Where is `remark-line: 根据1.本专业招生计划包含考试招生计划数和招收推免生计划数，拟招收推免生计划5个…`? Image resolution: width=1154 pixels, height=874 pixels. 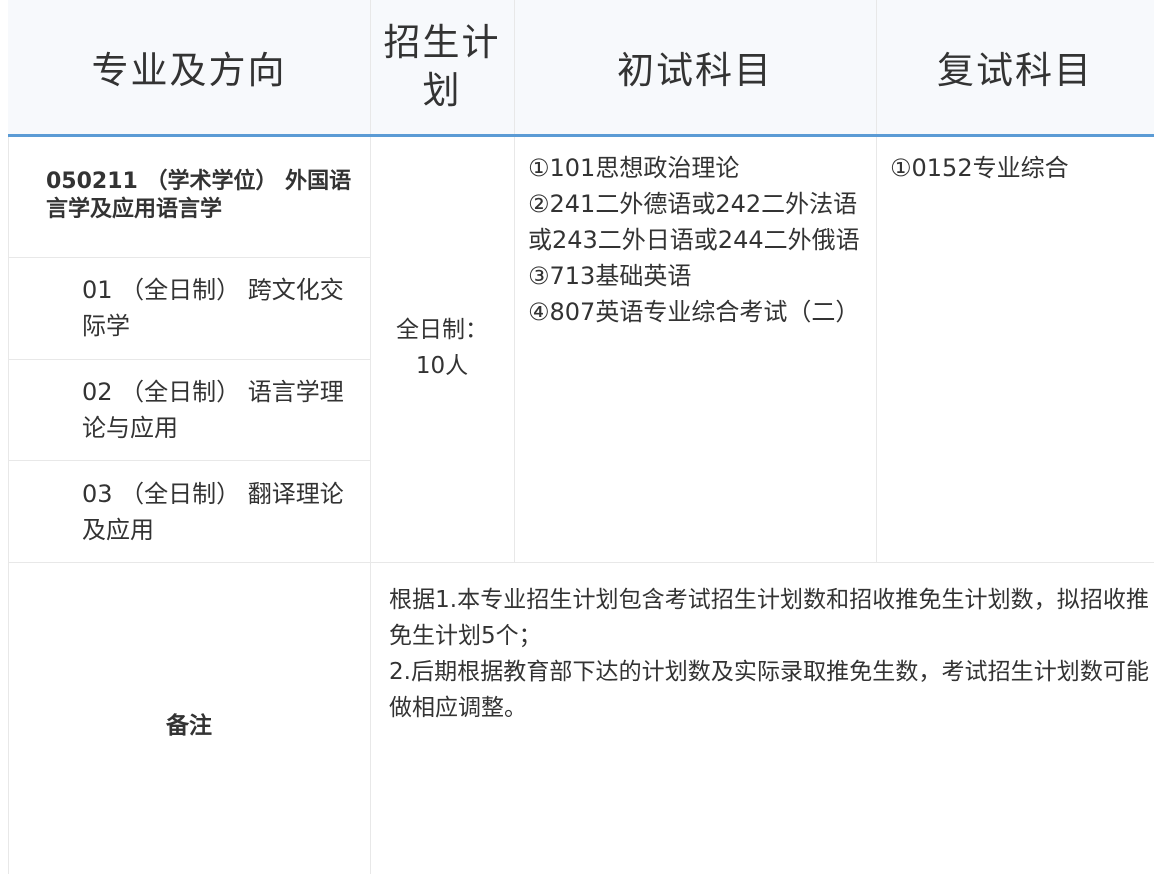
remark-line: 根据1.本专业招生计划包含考试招生计划数和招收推免生计划数，拟招收推免生计划5个… is located at coordinates (769, 618).